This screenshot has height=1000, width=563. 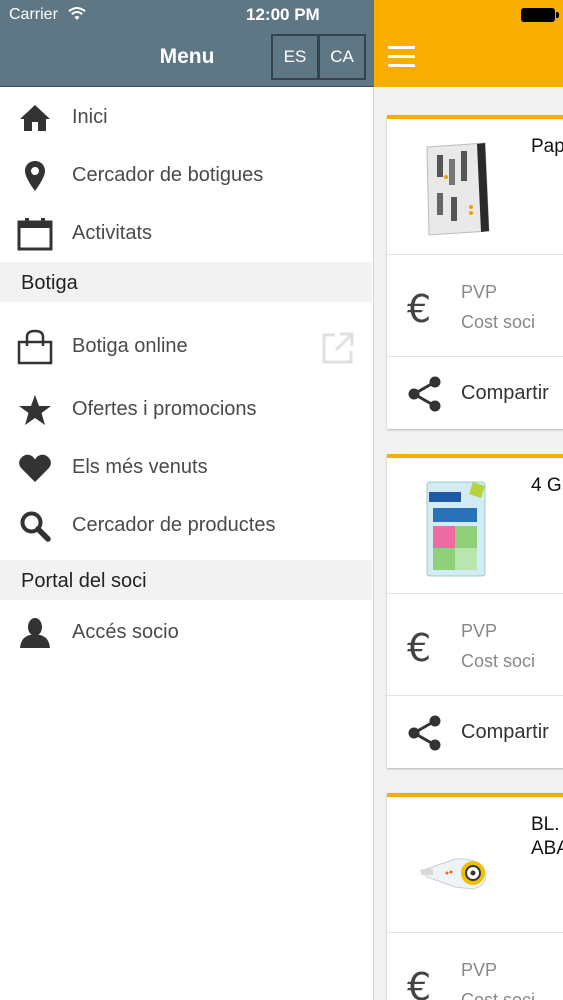 What do you see at coordinates (186, 233) in the screenshot?
I see `menu-item-activitats: Activitats` at bounding box center [186, 233].